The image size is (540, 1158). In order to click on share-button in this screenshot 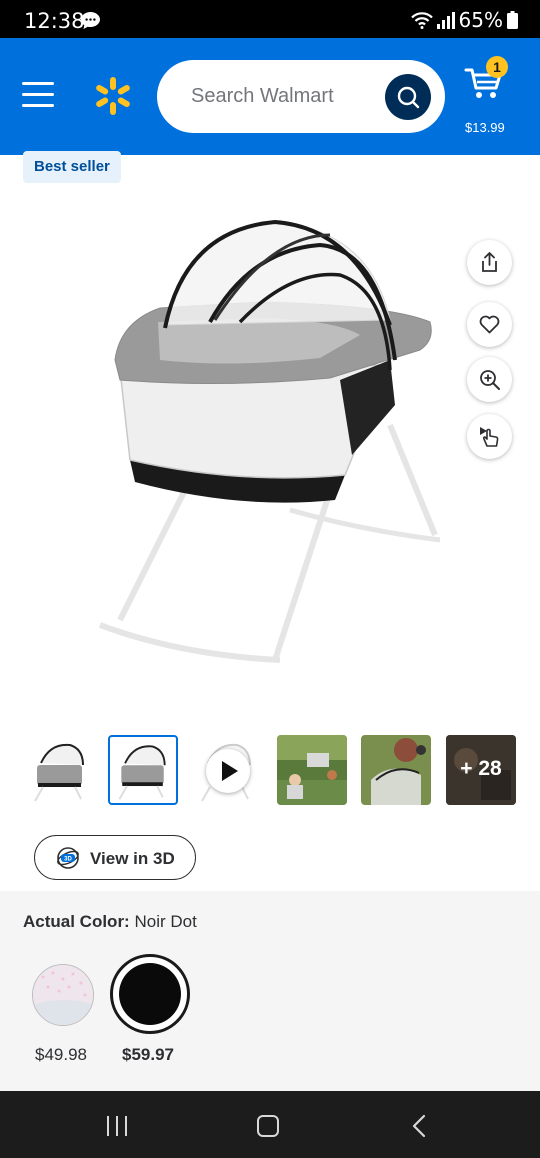, I will do `click(489, 262)`.